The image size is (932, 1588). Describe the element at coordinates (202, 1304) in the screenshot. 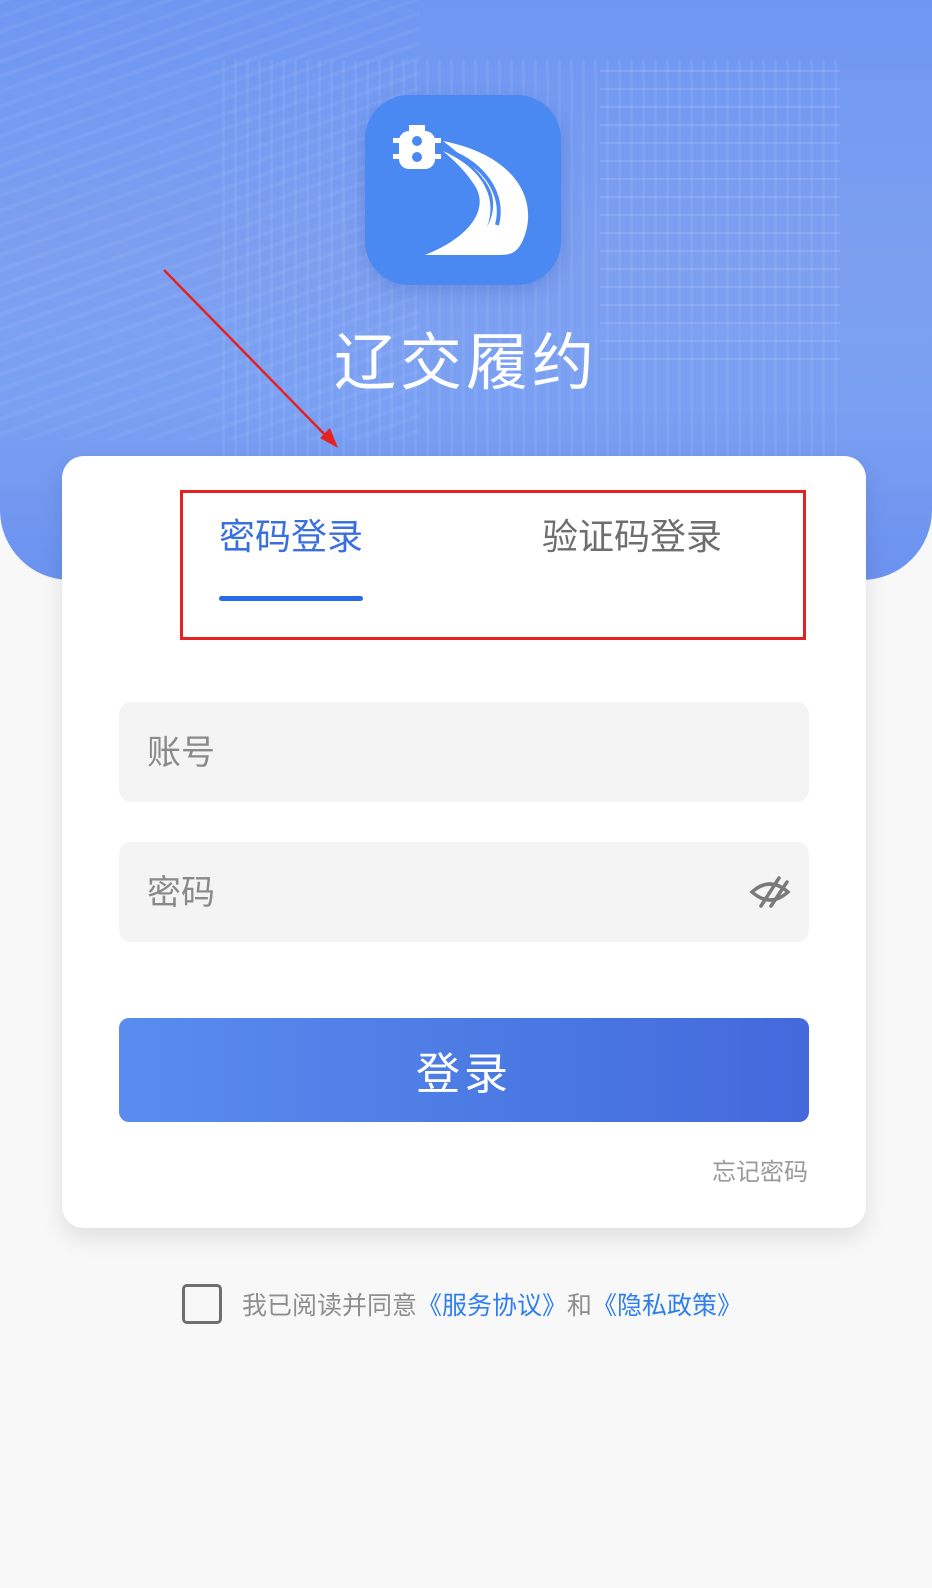

I see `agreement-checkbox` at that location.